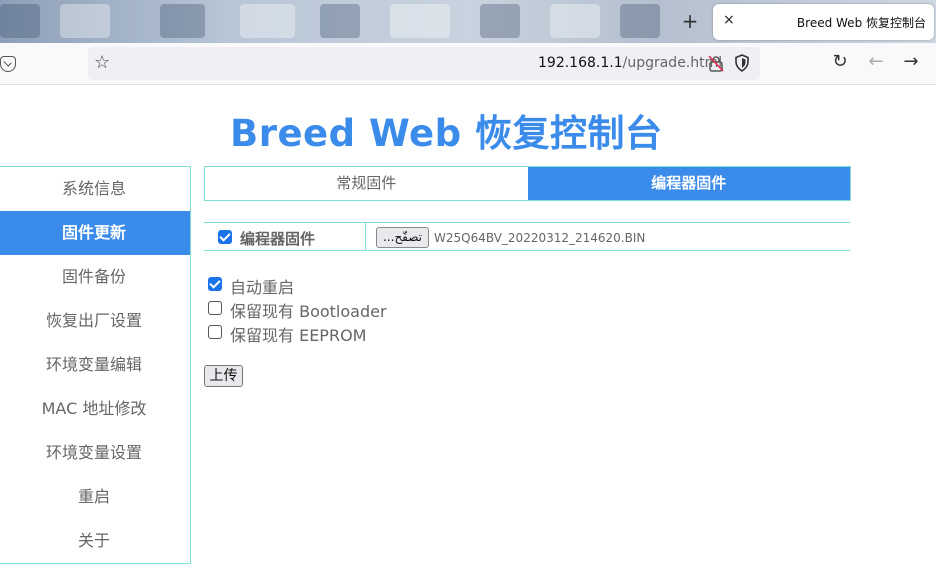 The width and height of the screenshot is (936, 569). What do you see at coordinates (716, 63) in the screenshot?
I see `insecure-lock-icon` at bounding box center [716, 63].